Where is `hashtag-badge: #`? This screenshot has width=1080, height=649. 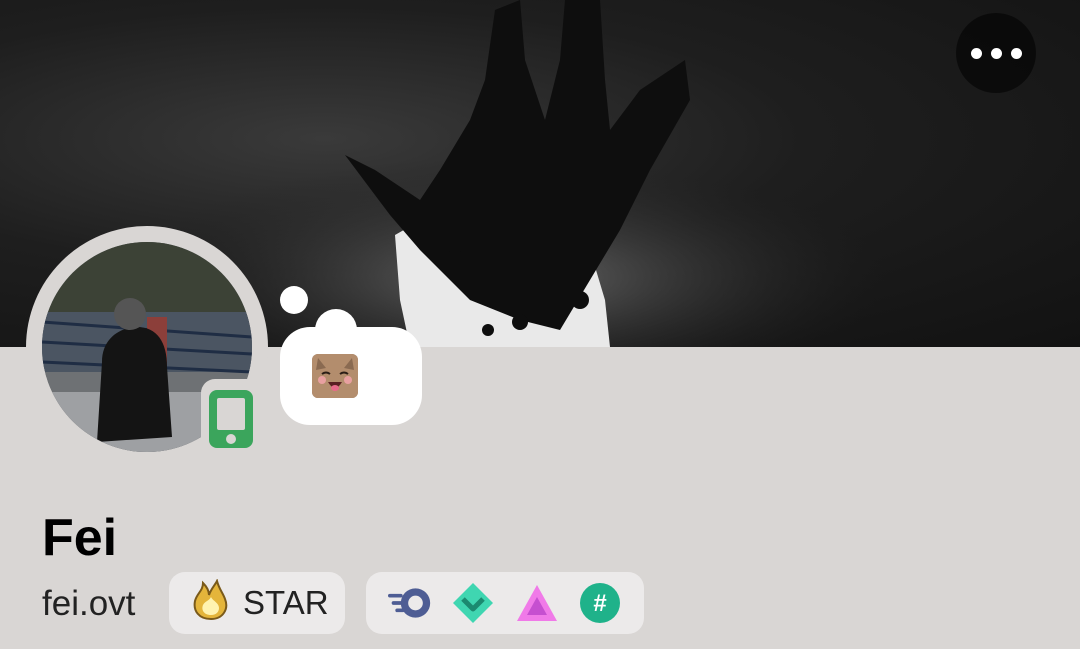 hashtag-badge: # is located at coordinates (600, 603).